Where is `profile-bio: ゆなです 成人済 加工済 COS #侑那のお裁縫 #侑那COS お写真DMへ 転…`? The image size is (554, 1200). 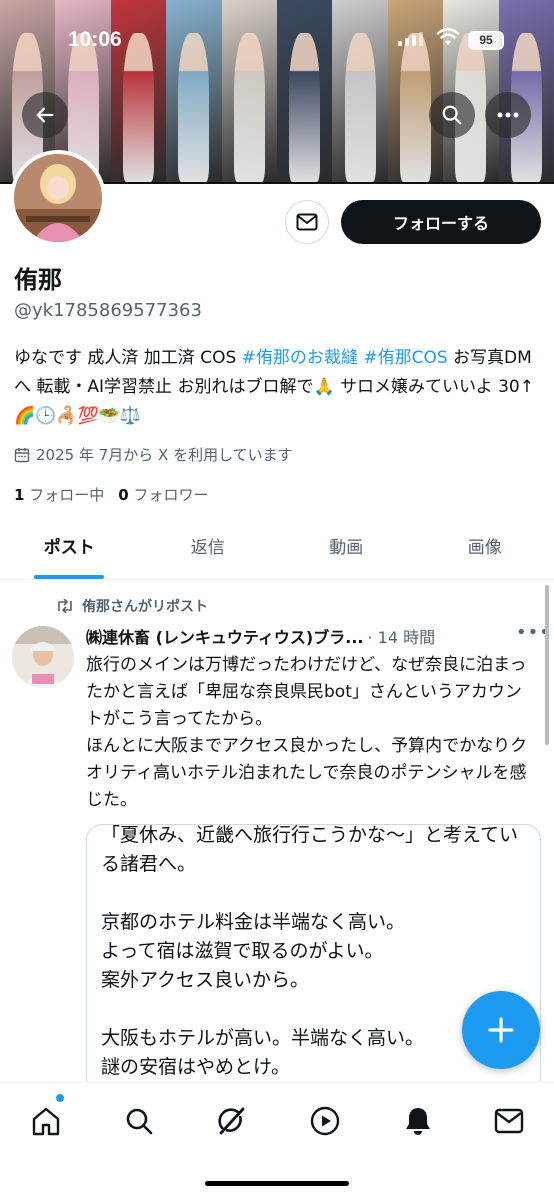
profile-bio: ゆなです 成人済 加工済 COS #侑那のお裁縫 #侑那COS お写真DMへ 転… is located at coordinates (277, 387).